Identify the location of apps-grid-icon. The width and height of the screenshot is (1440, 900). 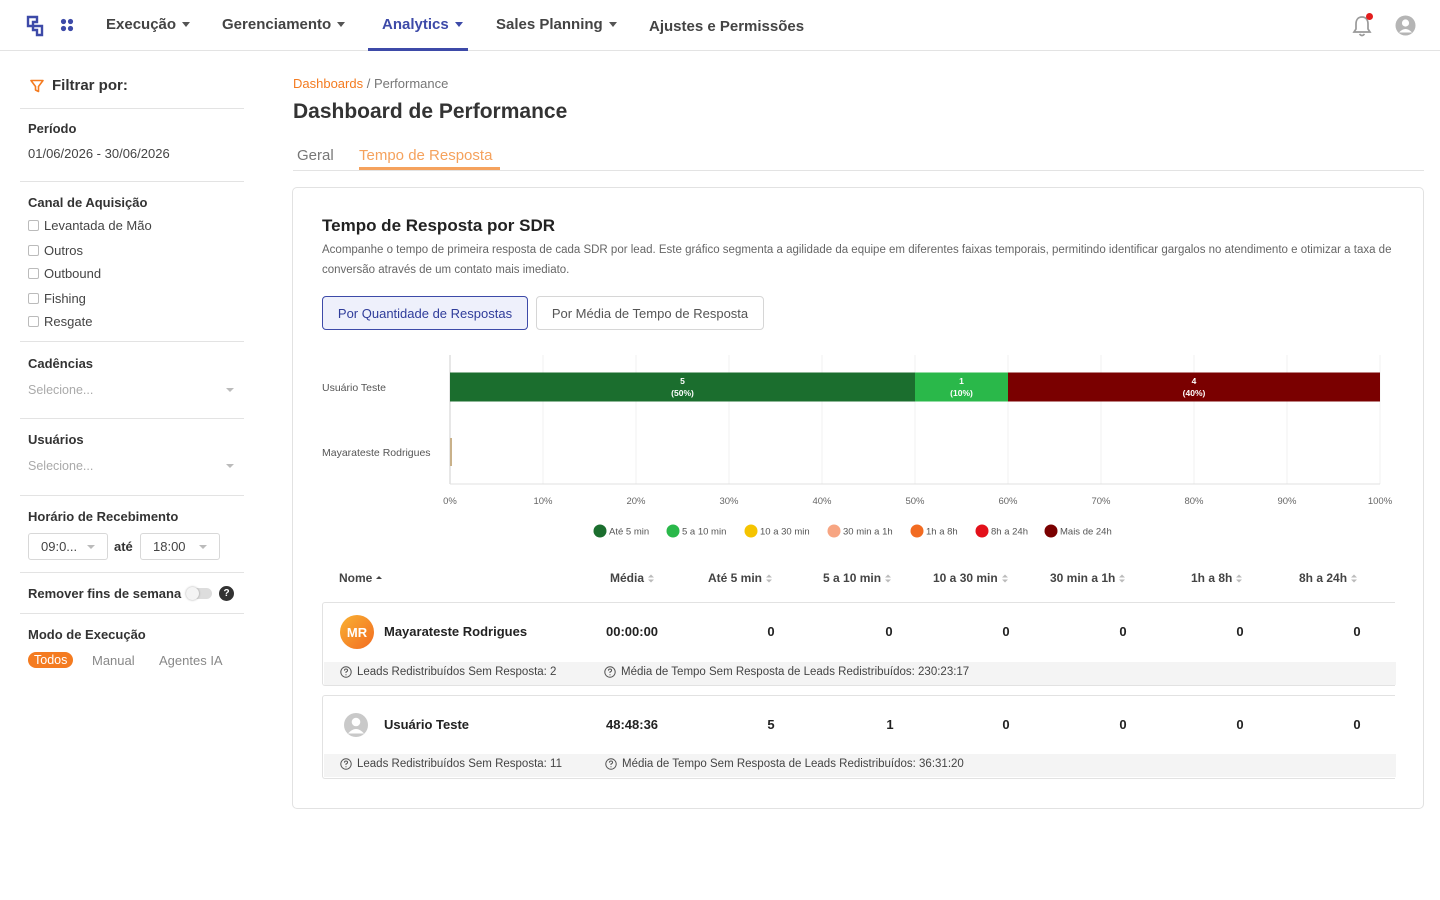
(67, 25).